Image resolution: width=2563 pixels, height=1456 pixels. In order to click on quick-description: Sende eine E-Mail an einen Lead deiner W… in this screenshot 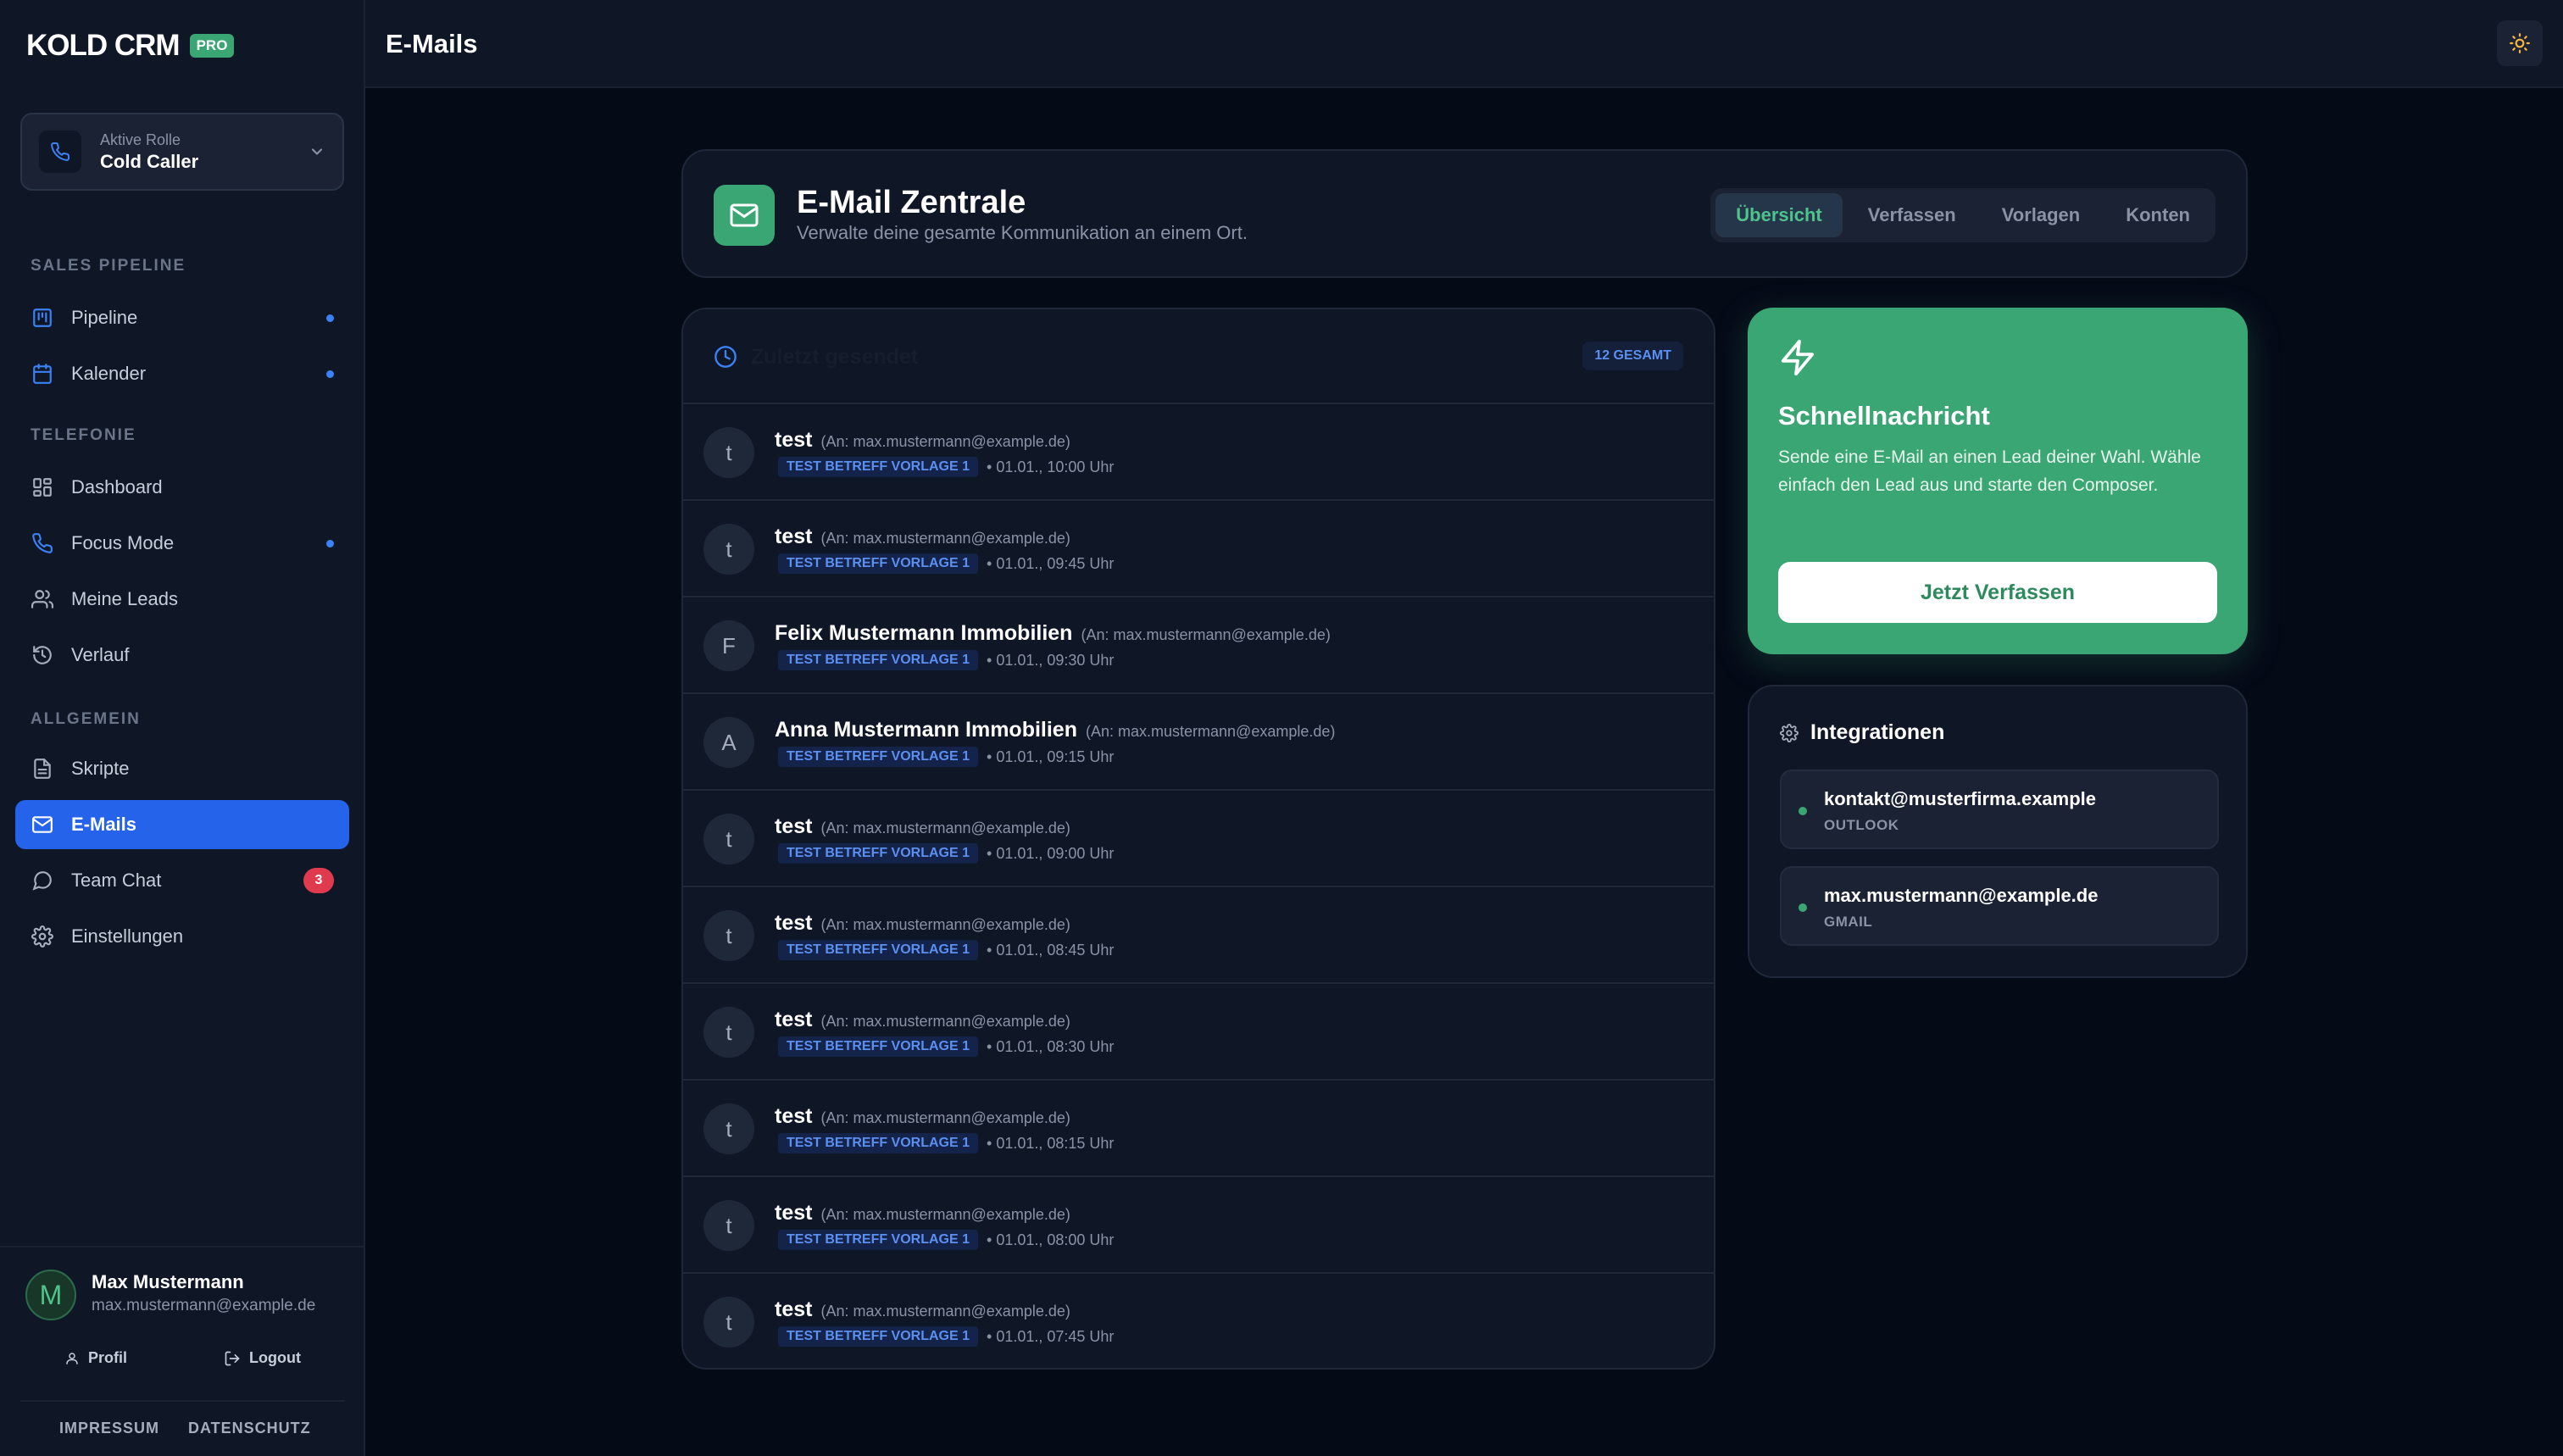, I will do `click(1989, 471)`.